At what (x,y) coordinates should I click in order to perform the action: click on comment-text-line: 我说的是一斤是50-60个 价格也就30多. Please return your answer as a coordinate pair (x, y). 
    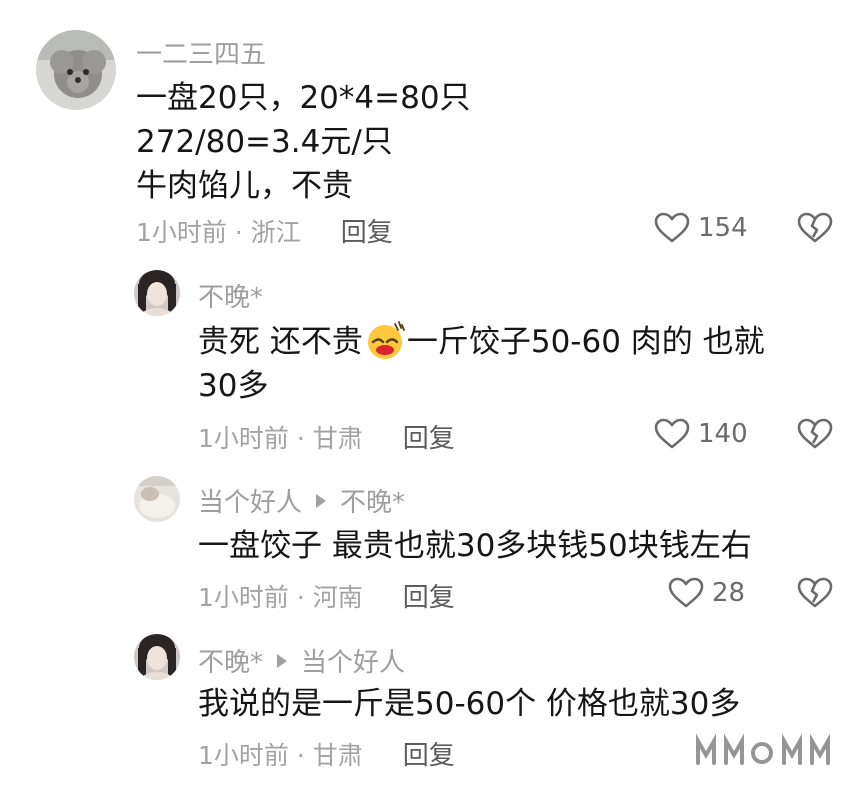
    Looking at the image, I should click on (469, 704).